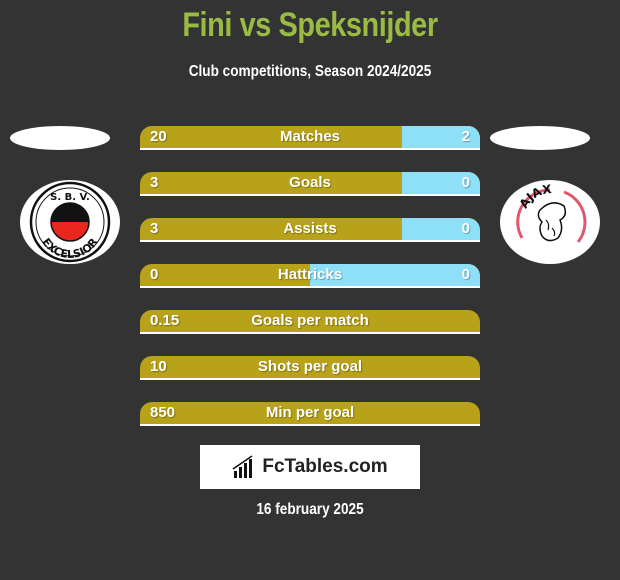 The image size is (620, 580). I want to click on stat-label: Assists, so click(310, 228).